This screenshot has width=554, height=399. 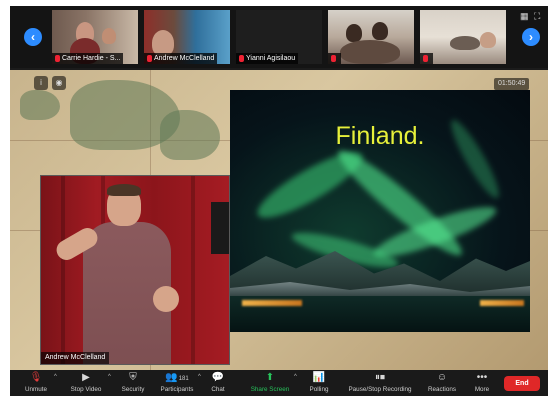 I want to click on presenter-hair, so click(x=124, y=190).